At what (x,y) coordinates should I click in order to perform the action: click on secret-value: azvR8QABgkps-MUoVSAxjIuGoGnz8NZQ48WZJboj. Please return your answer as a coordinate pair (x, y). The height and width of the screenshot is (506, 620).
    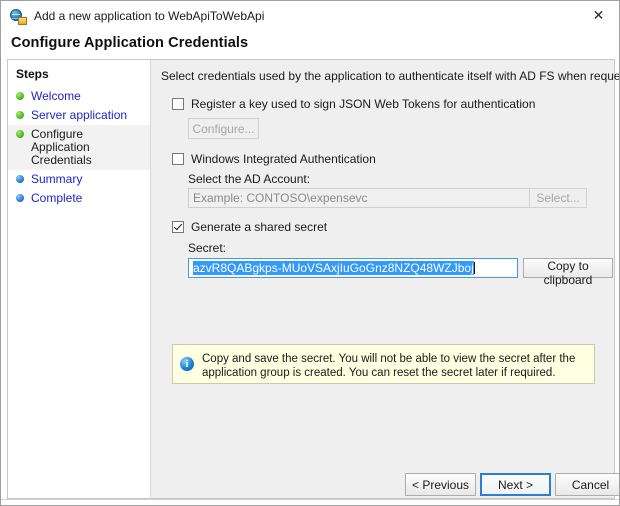
    Looking at the image, I should click on (333, 268).